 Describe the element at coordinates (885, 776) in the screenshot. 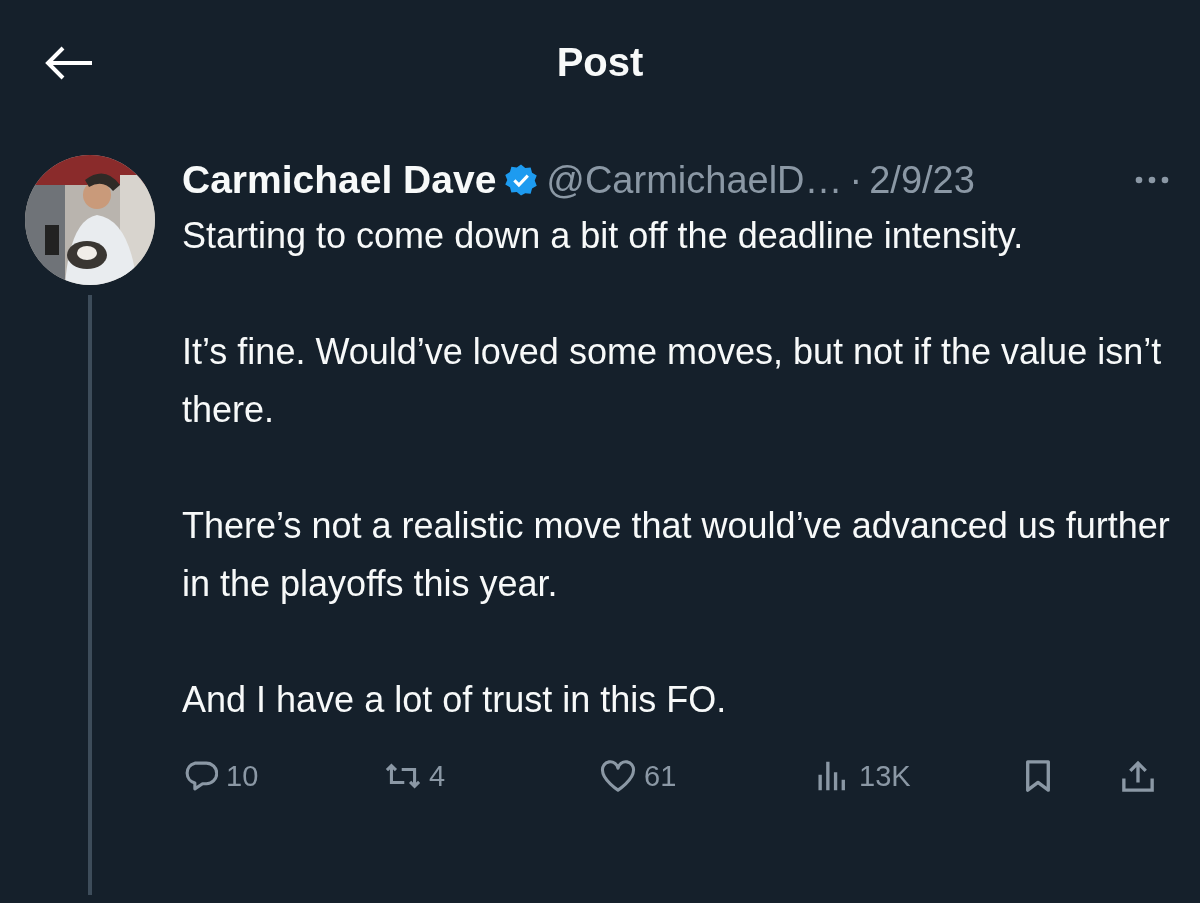

I see `views-count: 13K` at that location.